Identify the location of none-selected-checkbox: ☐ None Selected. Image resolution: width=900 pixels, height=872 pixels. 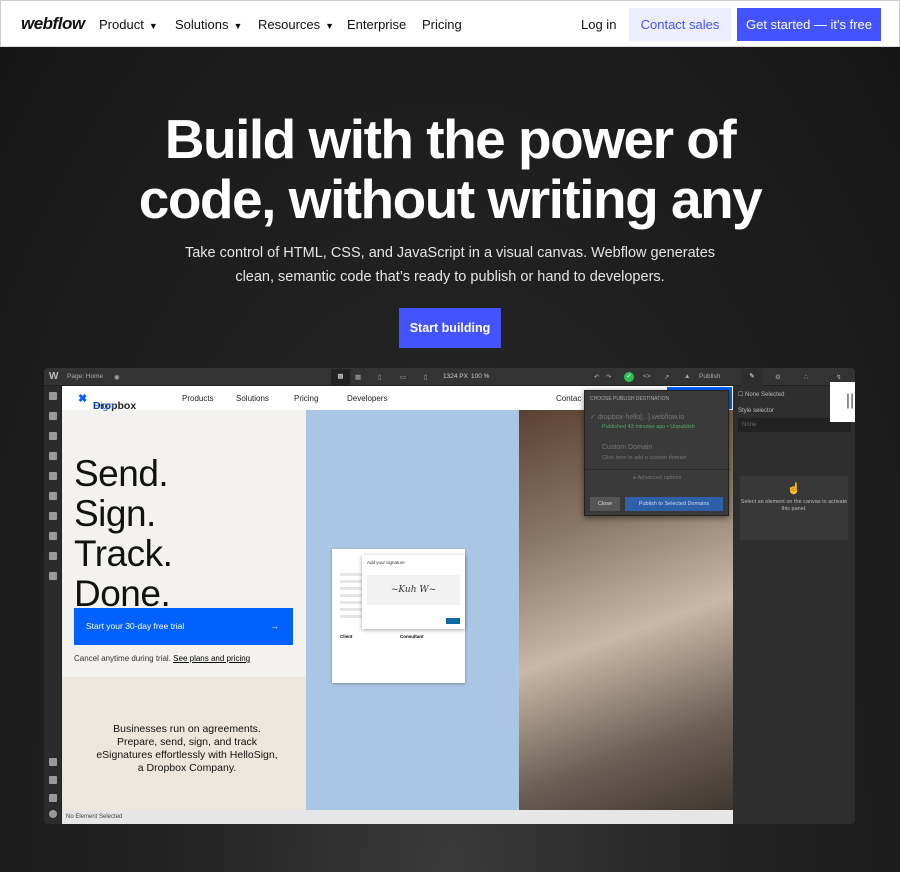
(761, 394).